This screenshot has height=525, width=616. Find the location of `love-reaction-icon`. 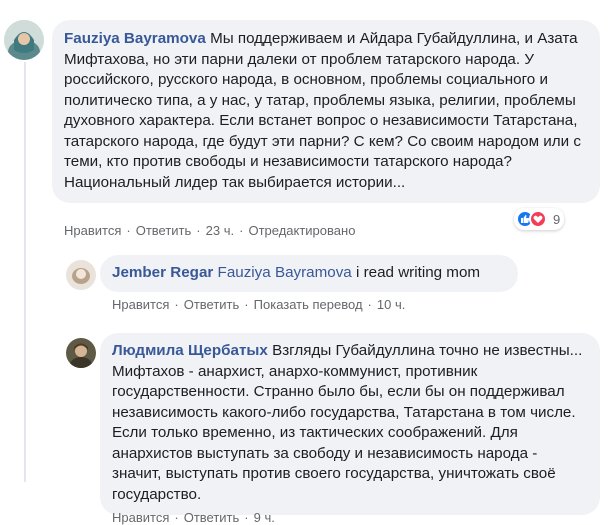

love-reaction-icon is located at coordinates (538, 219).